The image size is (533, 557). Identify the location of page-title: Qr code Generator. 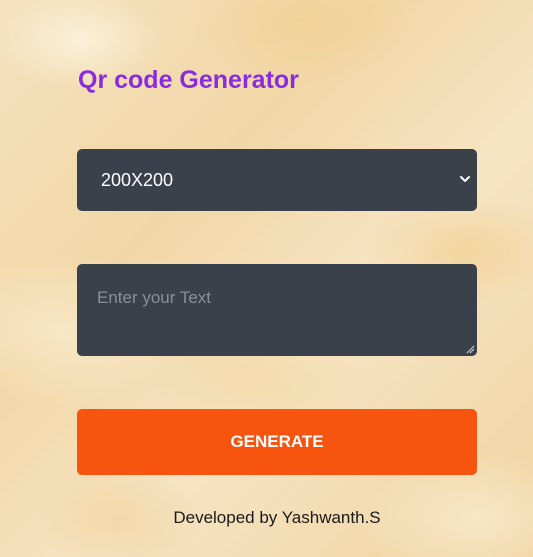
(188, 80).